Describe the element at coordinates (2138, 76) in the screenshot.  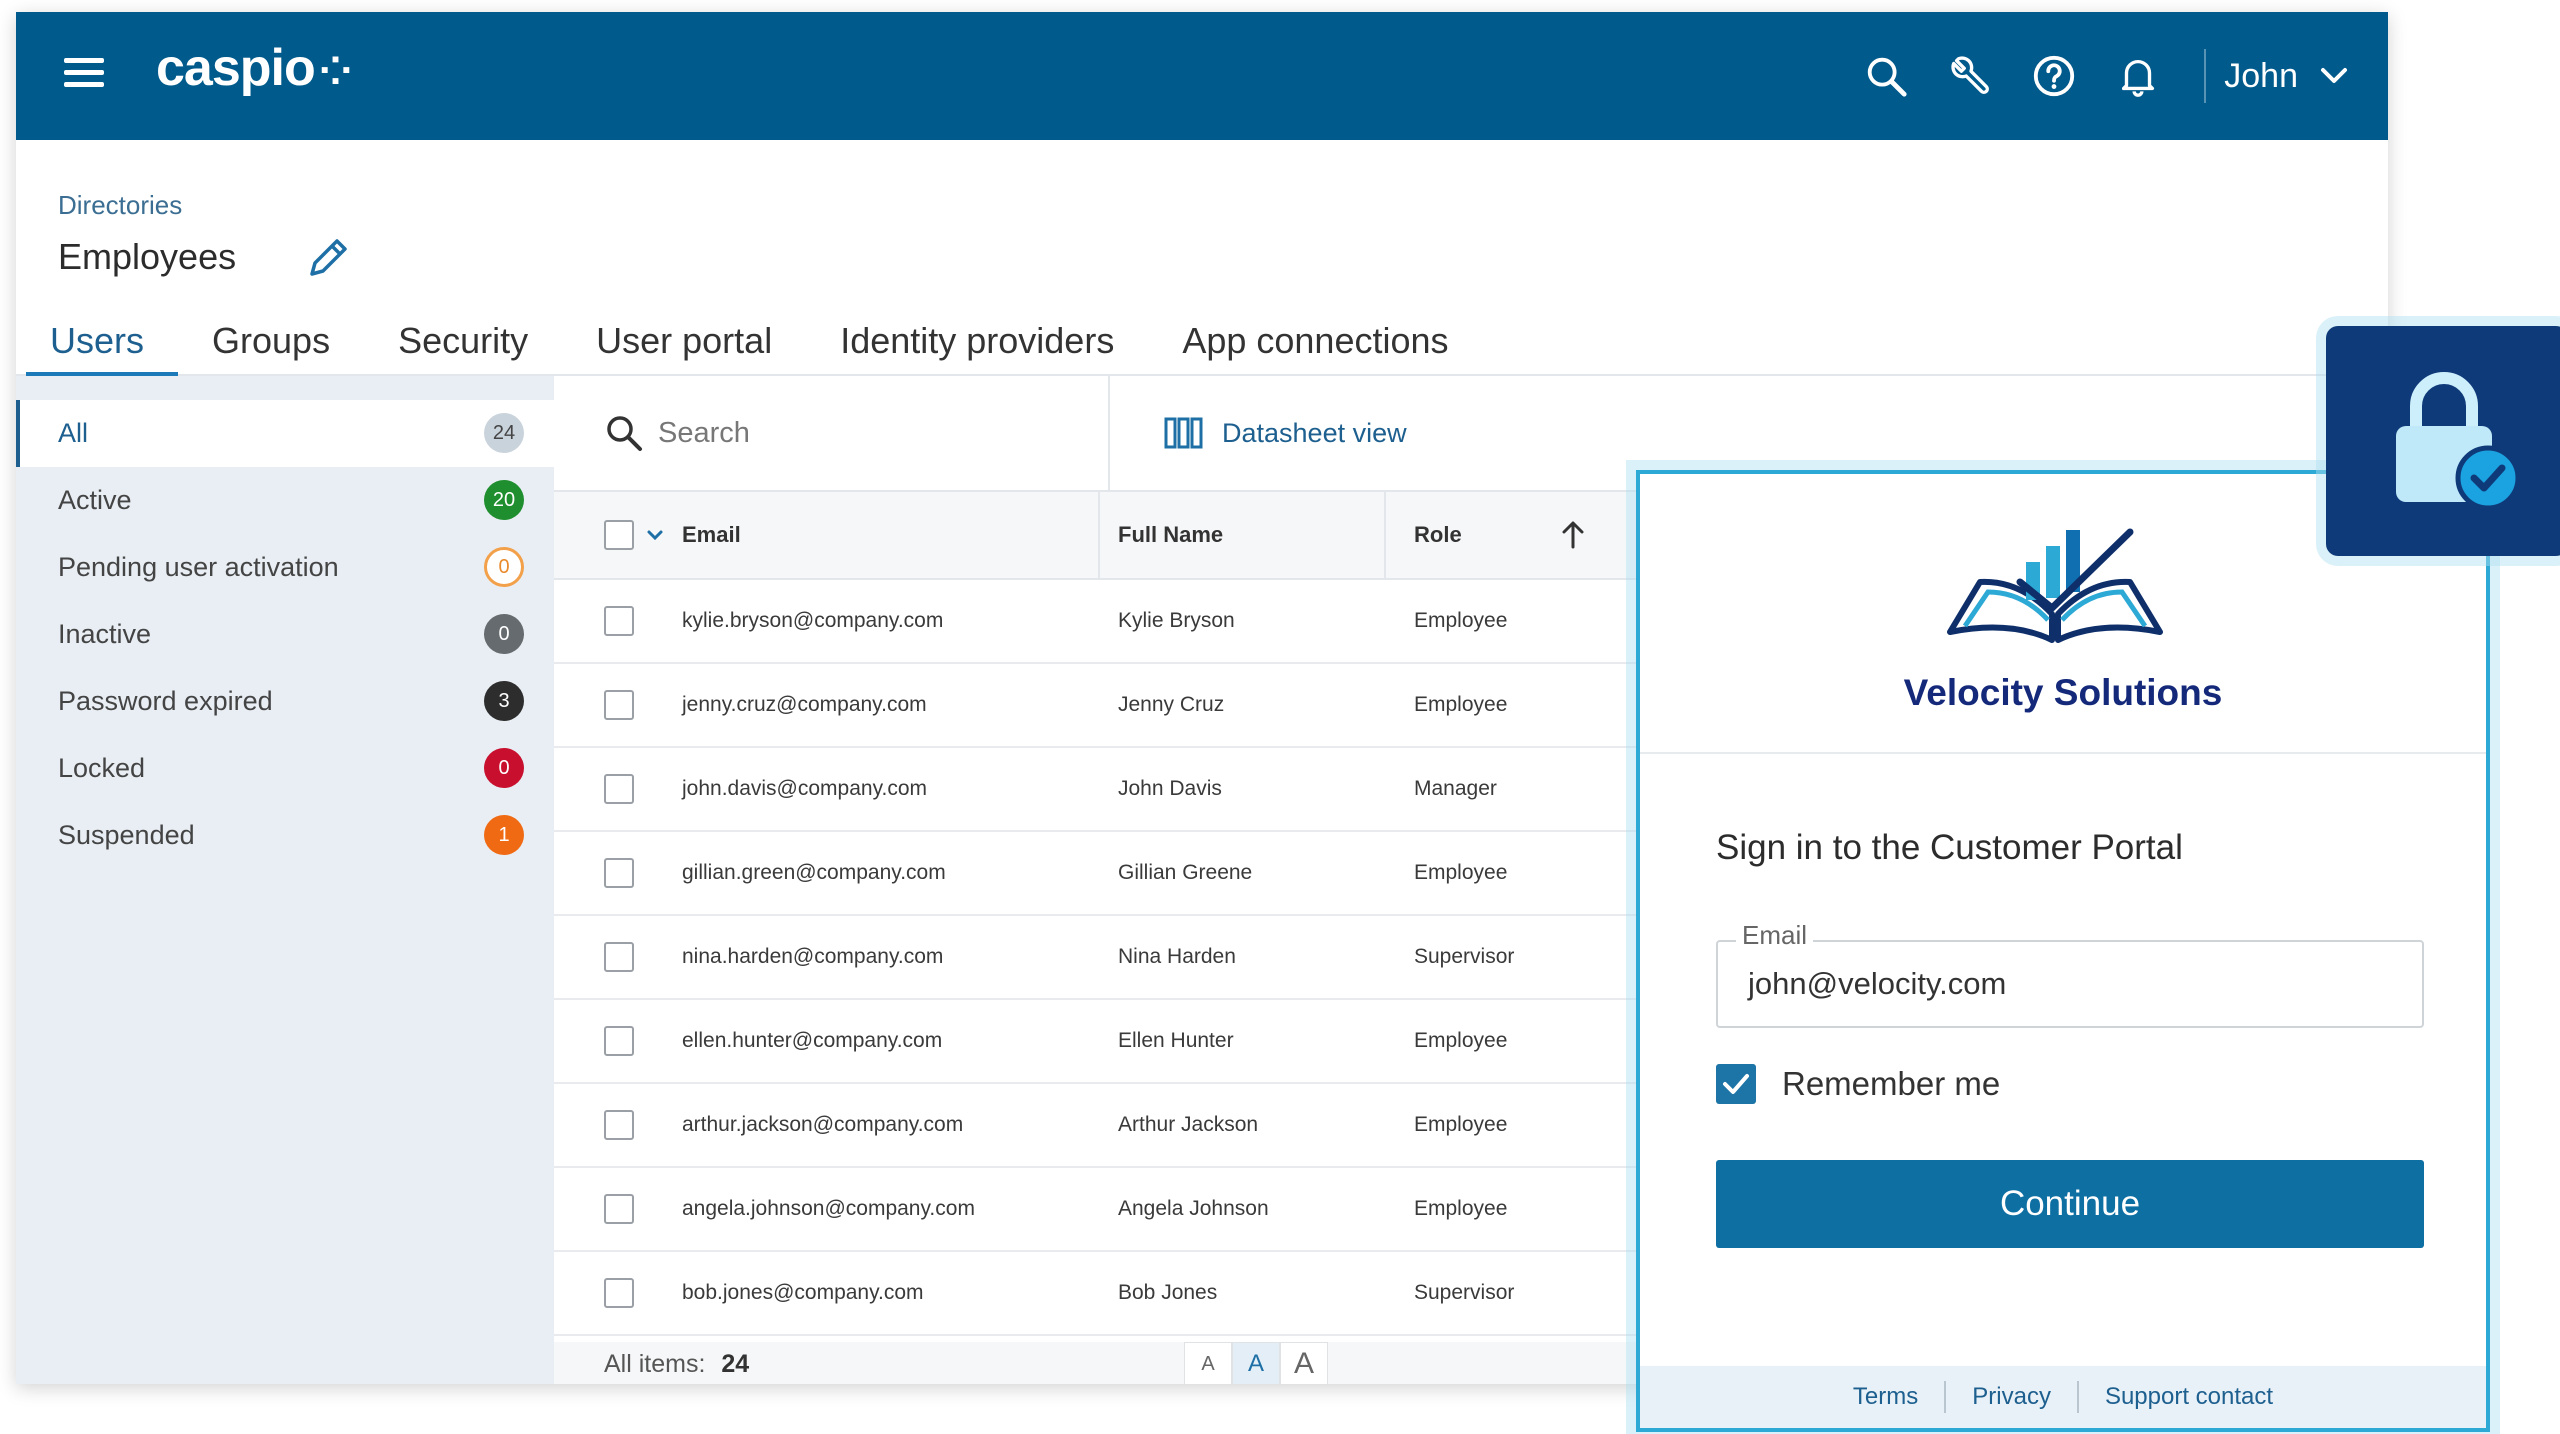
I see `bell-icon` at that location.